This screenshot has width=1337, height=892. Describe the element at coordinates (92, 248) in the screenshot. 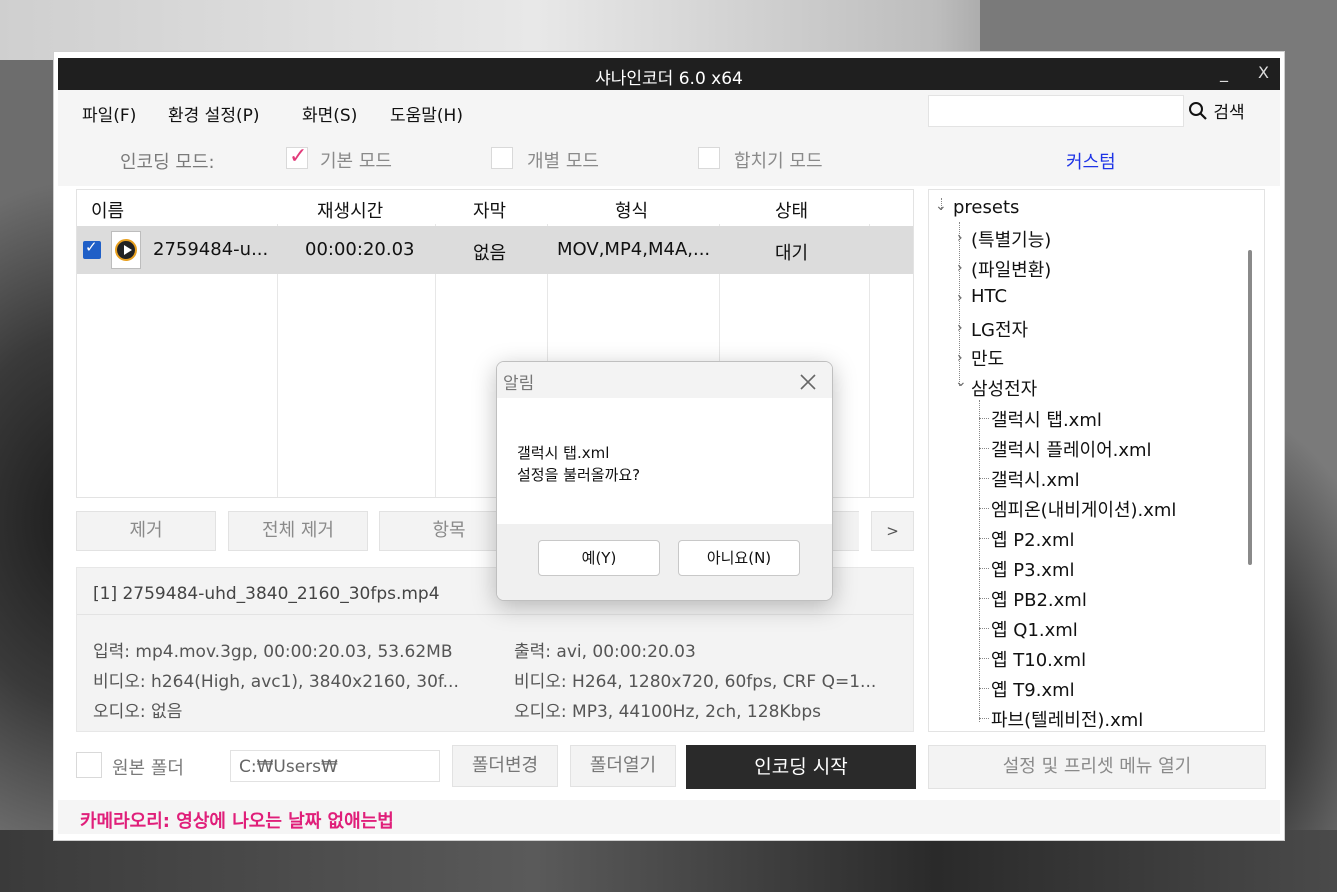

I see `row-checkbox` at that location.